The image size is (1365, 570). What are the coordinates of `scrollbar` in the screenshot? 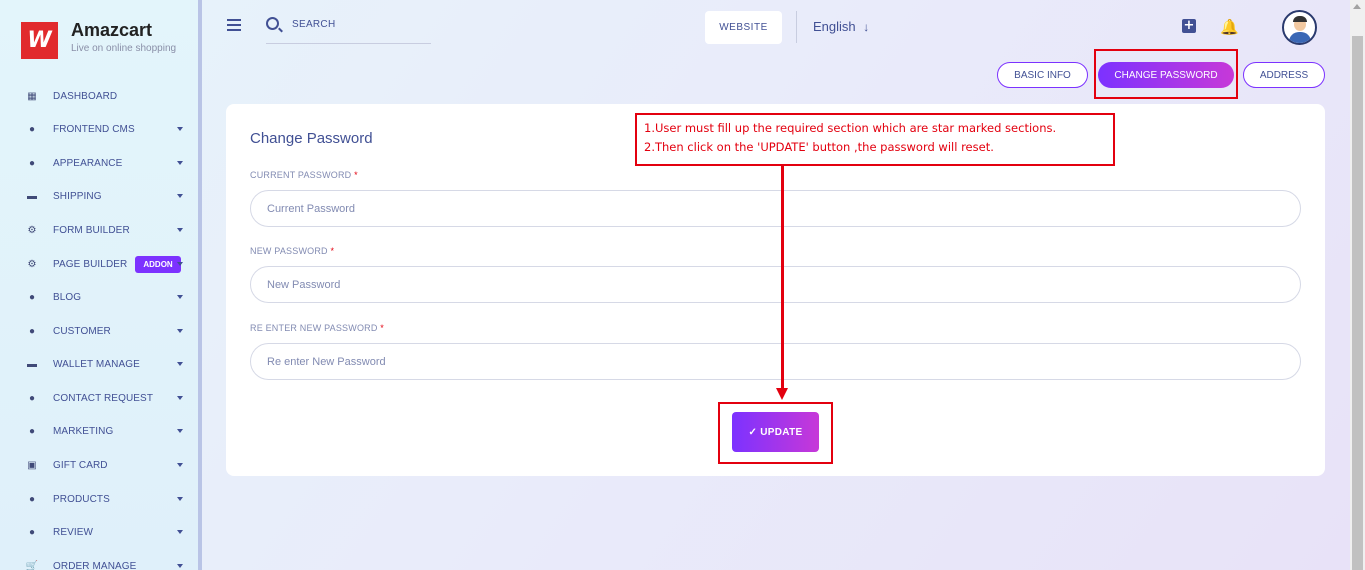 It's located at (1357, 285).